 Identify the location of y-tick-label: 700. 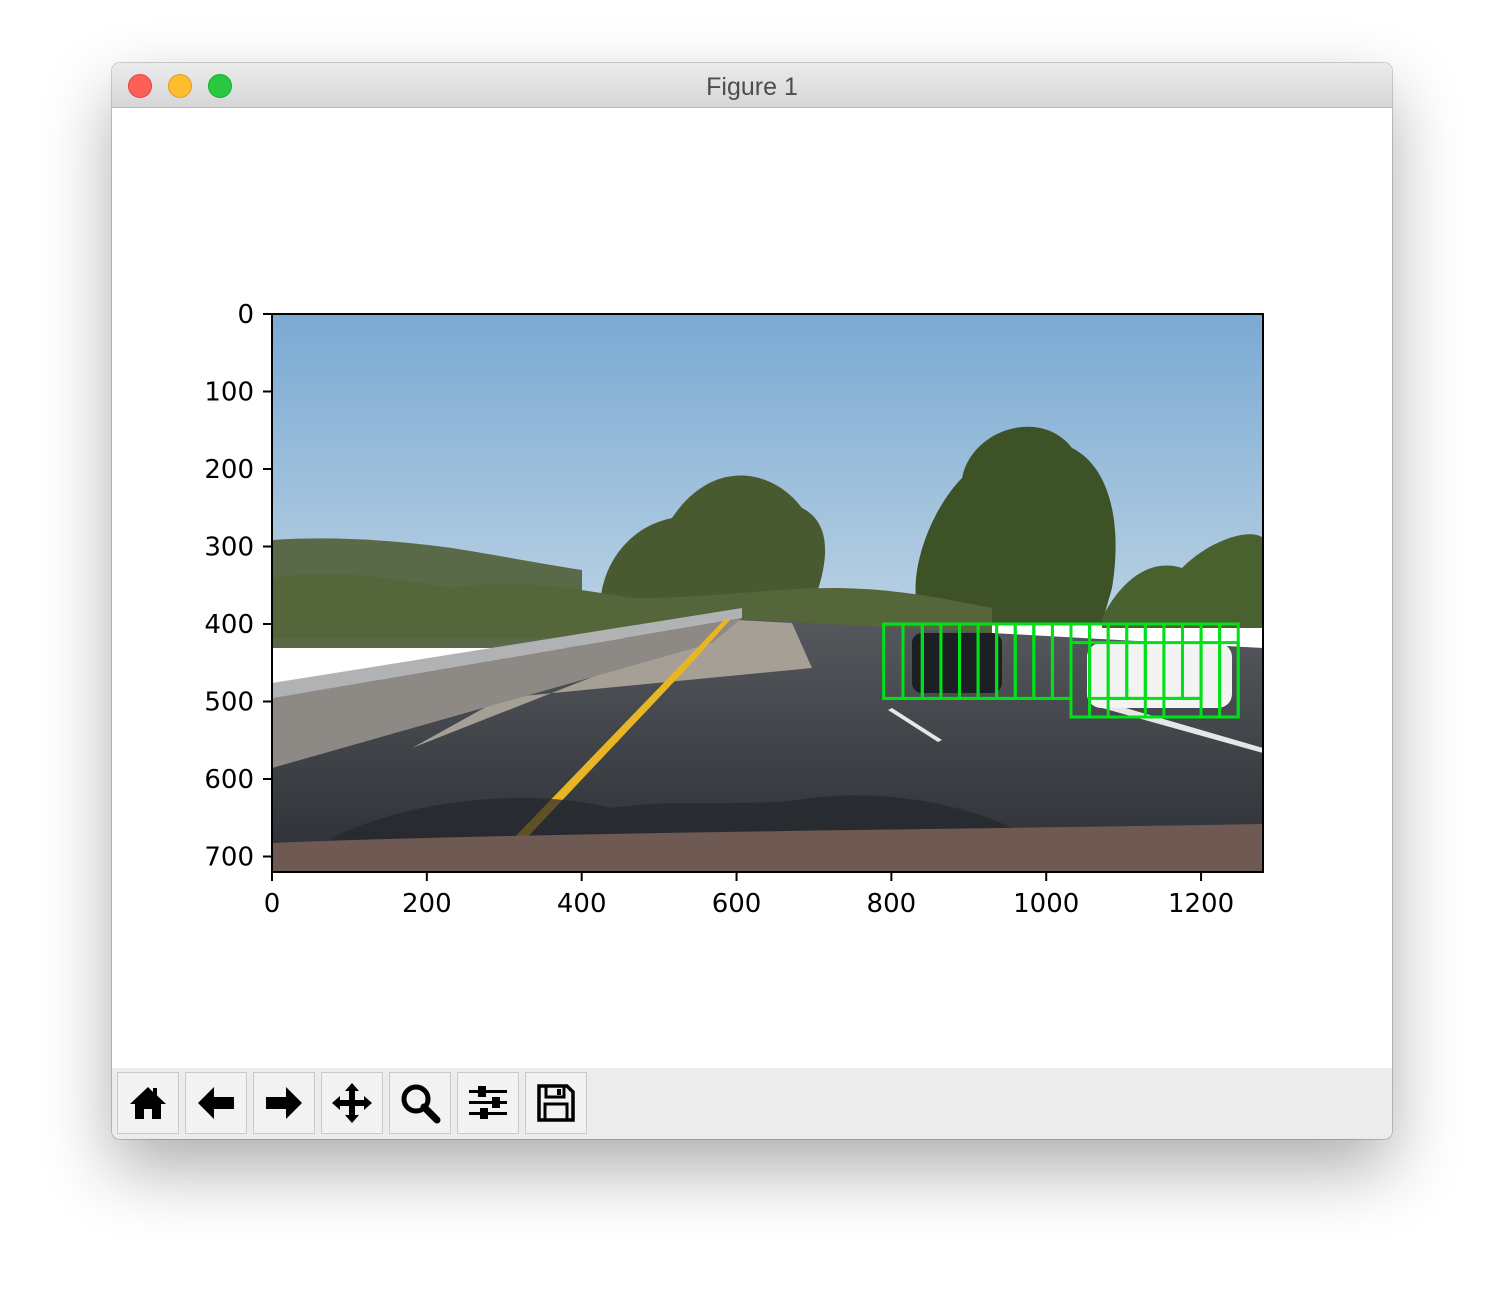
(229, 858).